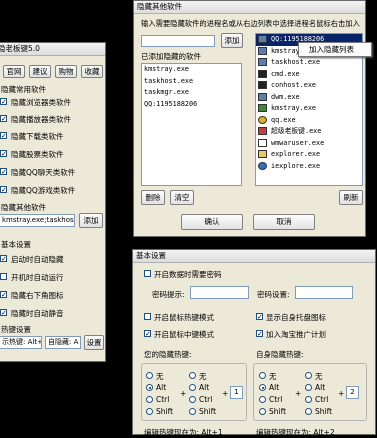 The height and width of the screenshot is (438, 377). What do you see at coordinates (37, 220) in the screenshot?
I see `other-process-input: kmstray.exe;taskhost.` at bounding box center [37, 220].